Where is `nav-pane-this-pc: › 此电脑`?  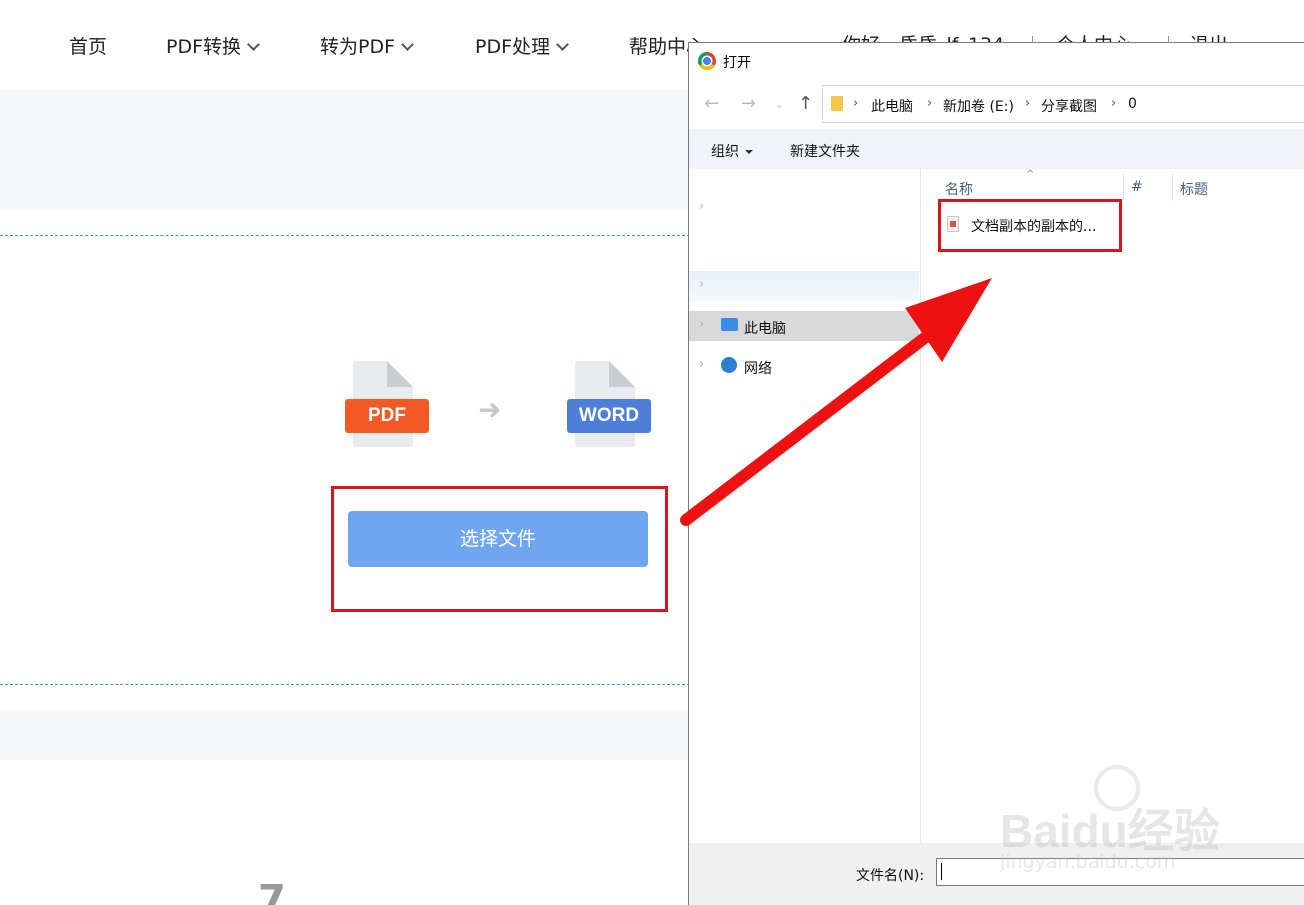 nav-pane-this-pc: › 此电脑 is located at coordinates (804, 326).